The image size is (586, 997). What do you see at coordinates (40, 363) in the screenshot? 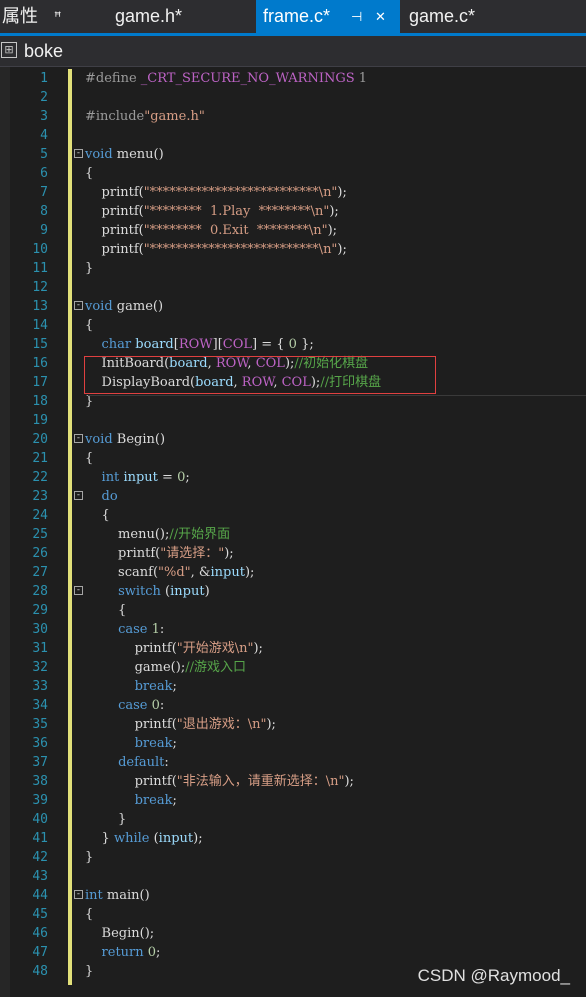
I see `line-number: 16` at bounding box center [40, 363].